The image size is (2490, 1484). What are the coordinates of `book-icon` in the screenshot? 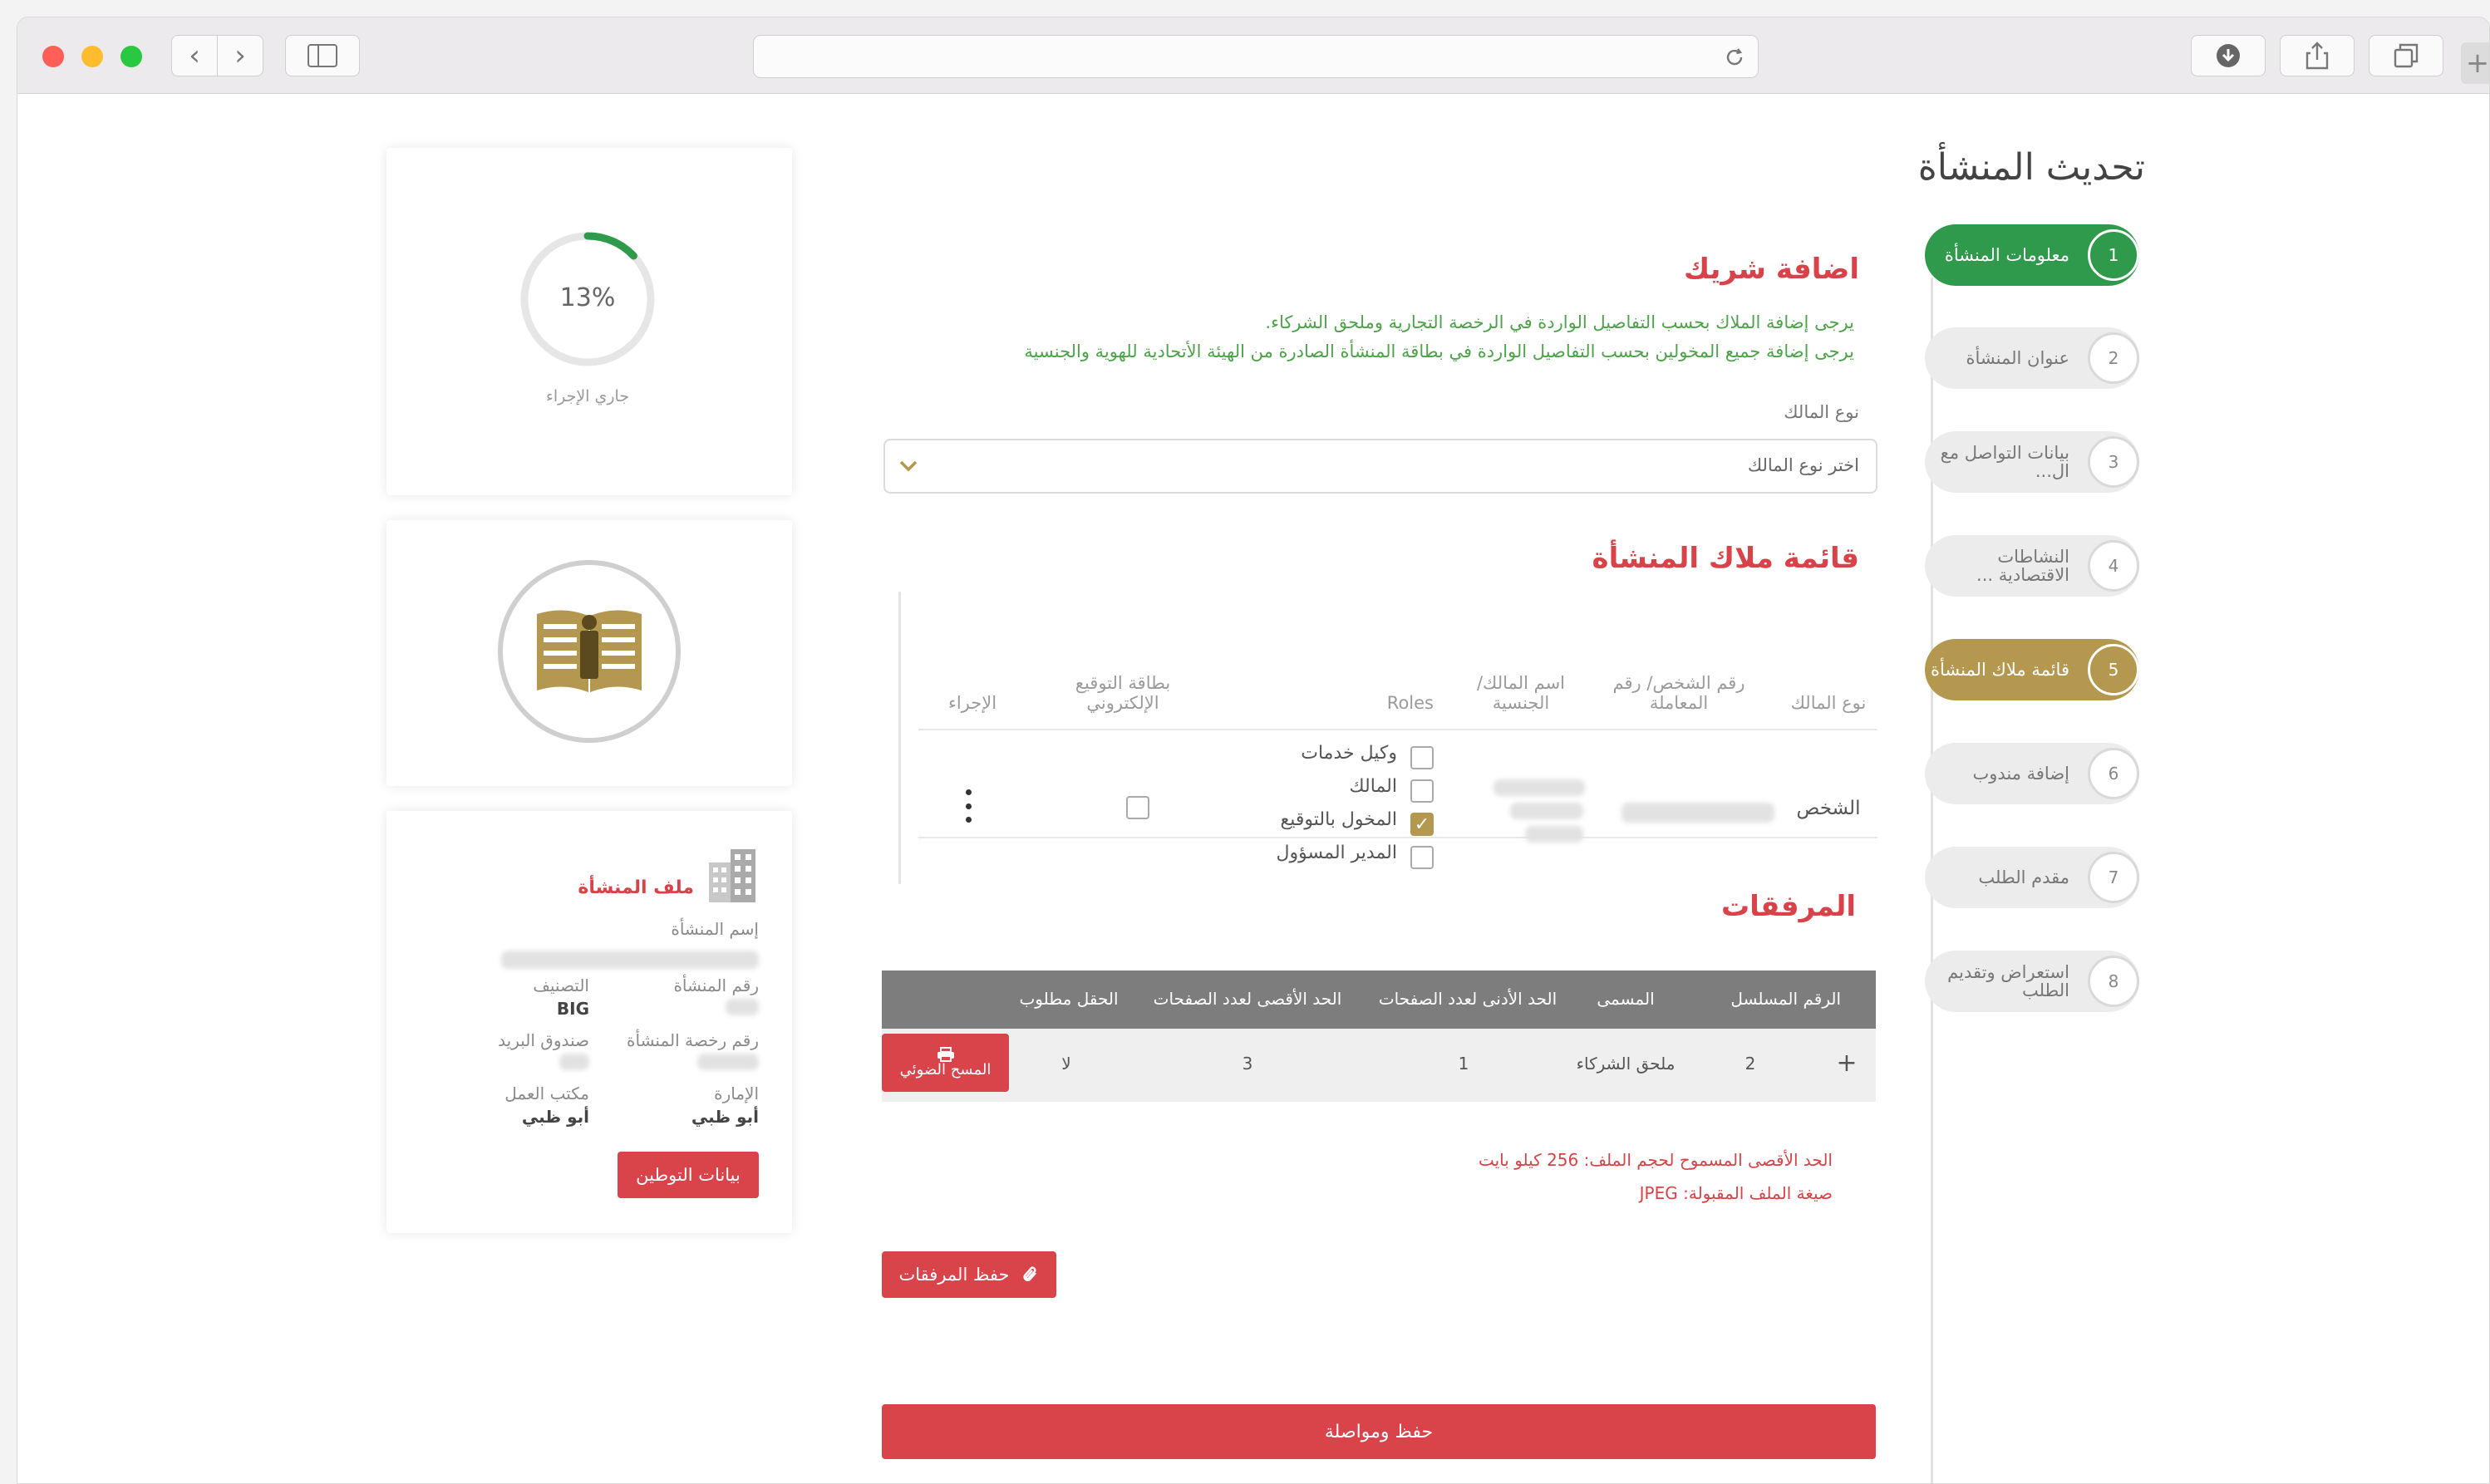 It's located at (589, 651).